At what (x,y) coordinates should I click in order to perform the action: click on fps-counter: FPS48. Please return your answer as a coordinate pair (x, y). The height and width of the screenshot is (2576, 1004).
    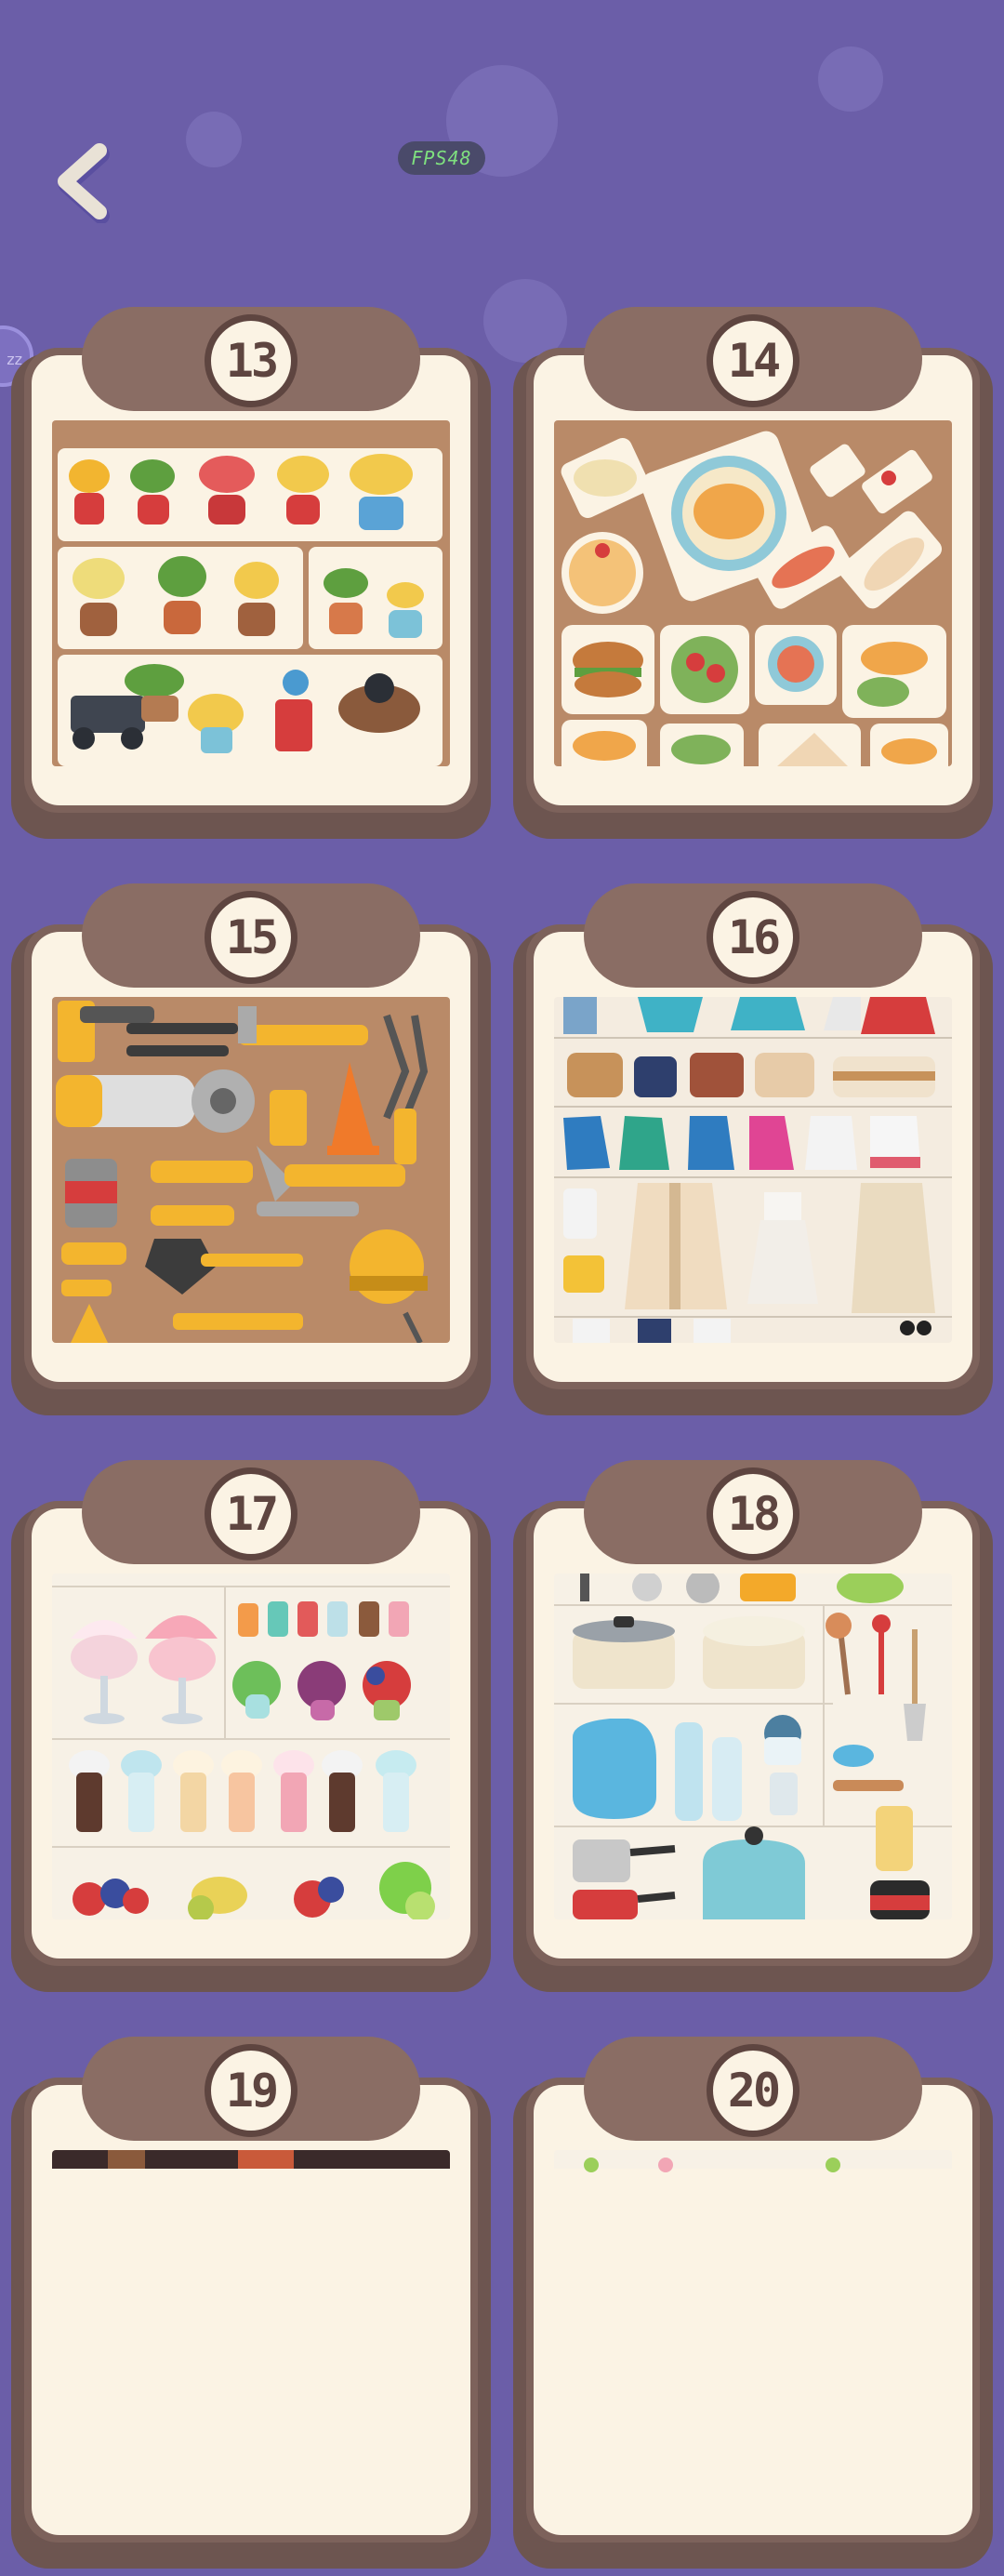
    Looking at the image, I should click on (441, 158).